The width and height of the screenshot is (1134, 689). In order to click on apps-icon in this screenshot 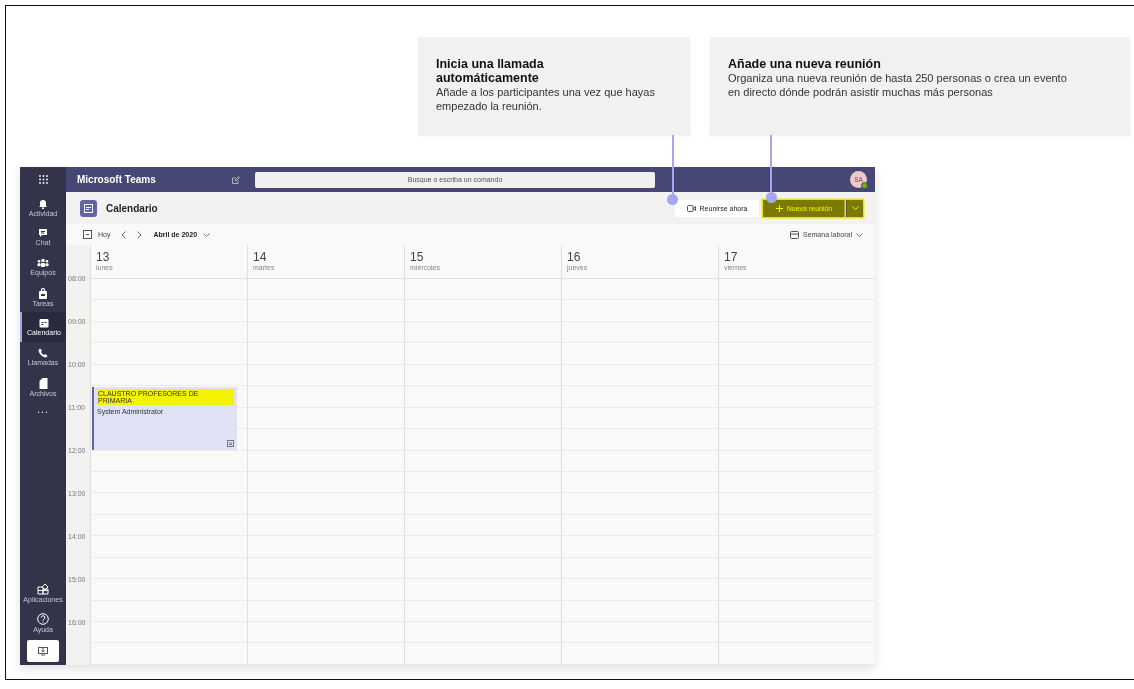, I will do `click(43, 589)`.